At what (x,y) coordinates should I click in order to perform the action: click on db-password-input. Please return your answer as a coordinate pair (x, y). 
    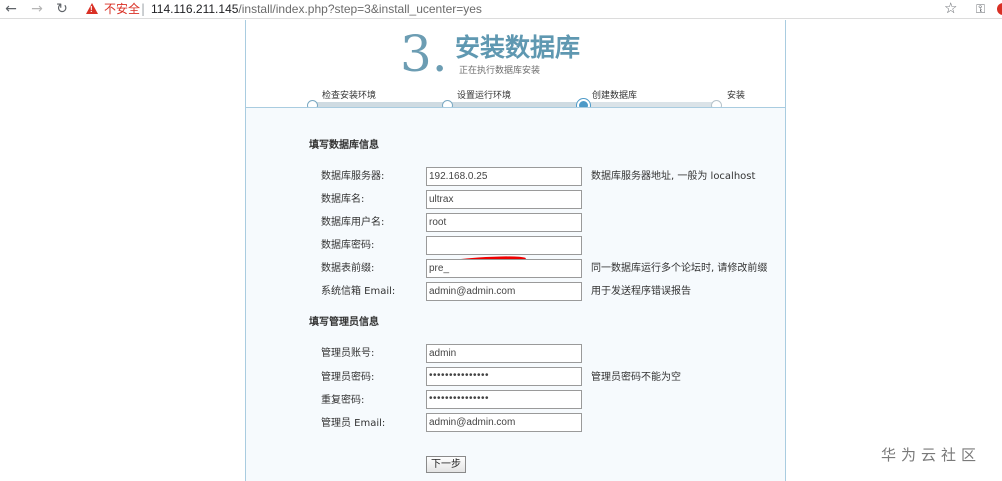
    Looking at the image, I should click on (504, 245).